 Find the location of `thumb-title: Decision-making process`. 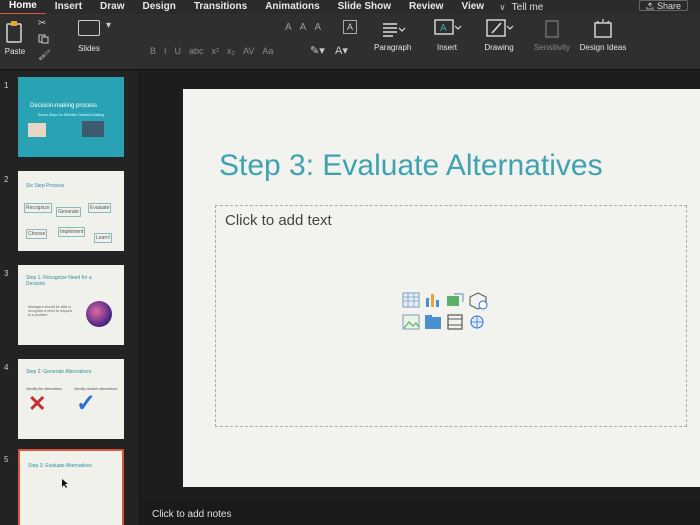

thumb-title: Decision-making process is located at coordinates (64, 106).